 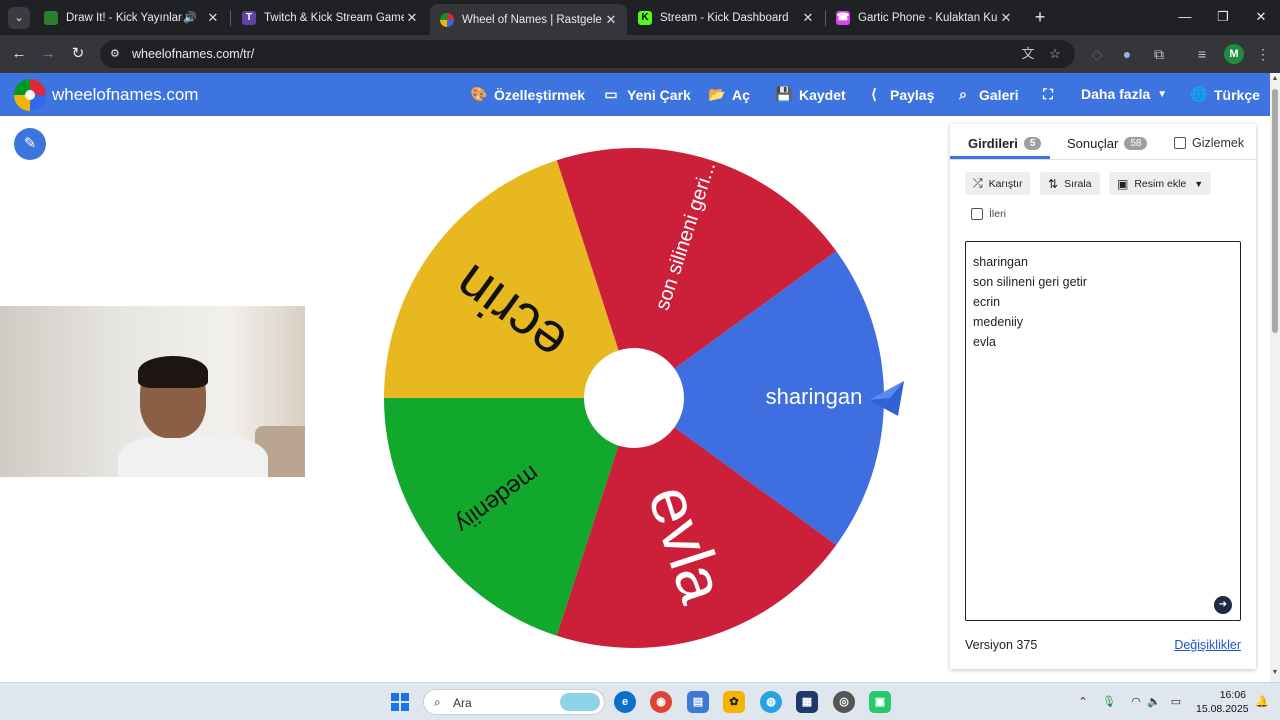 I want to click on battery-icon: ▭, so click(x=1176, y=702).